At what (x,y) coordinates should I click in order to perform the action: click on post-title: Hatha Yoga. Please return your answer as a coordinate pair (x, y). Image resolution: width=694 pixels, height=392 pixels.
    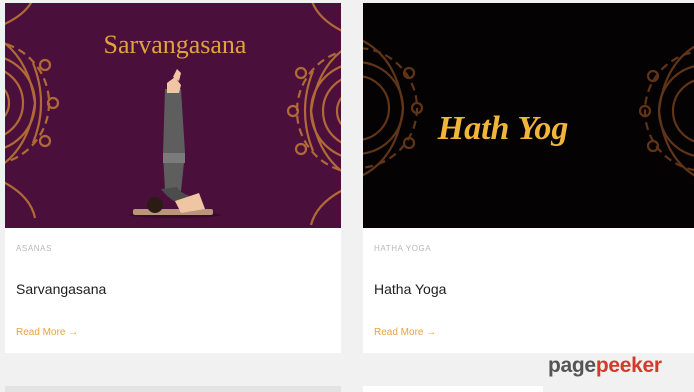
    Looking at the image, I should click on (410, 289).